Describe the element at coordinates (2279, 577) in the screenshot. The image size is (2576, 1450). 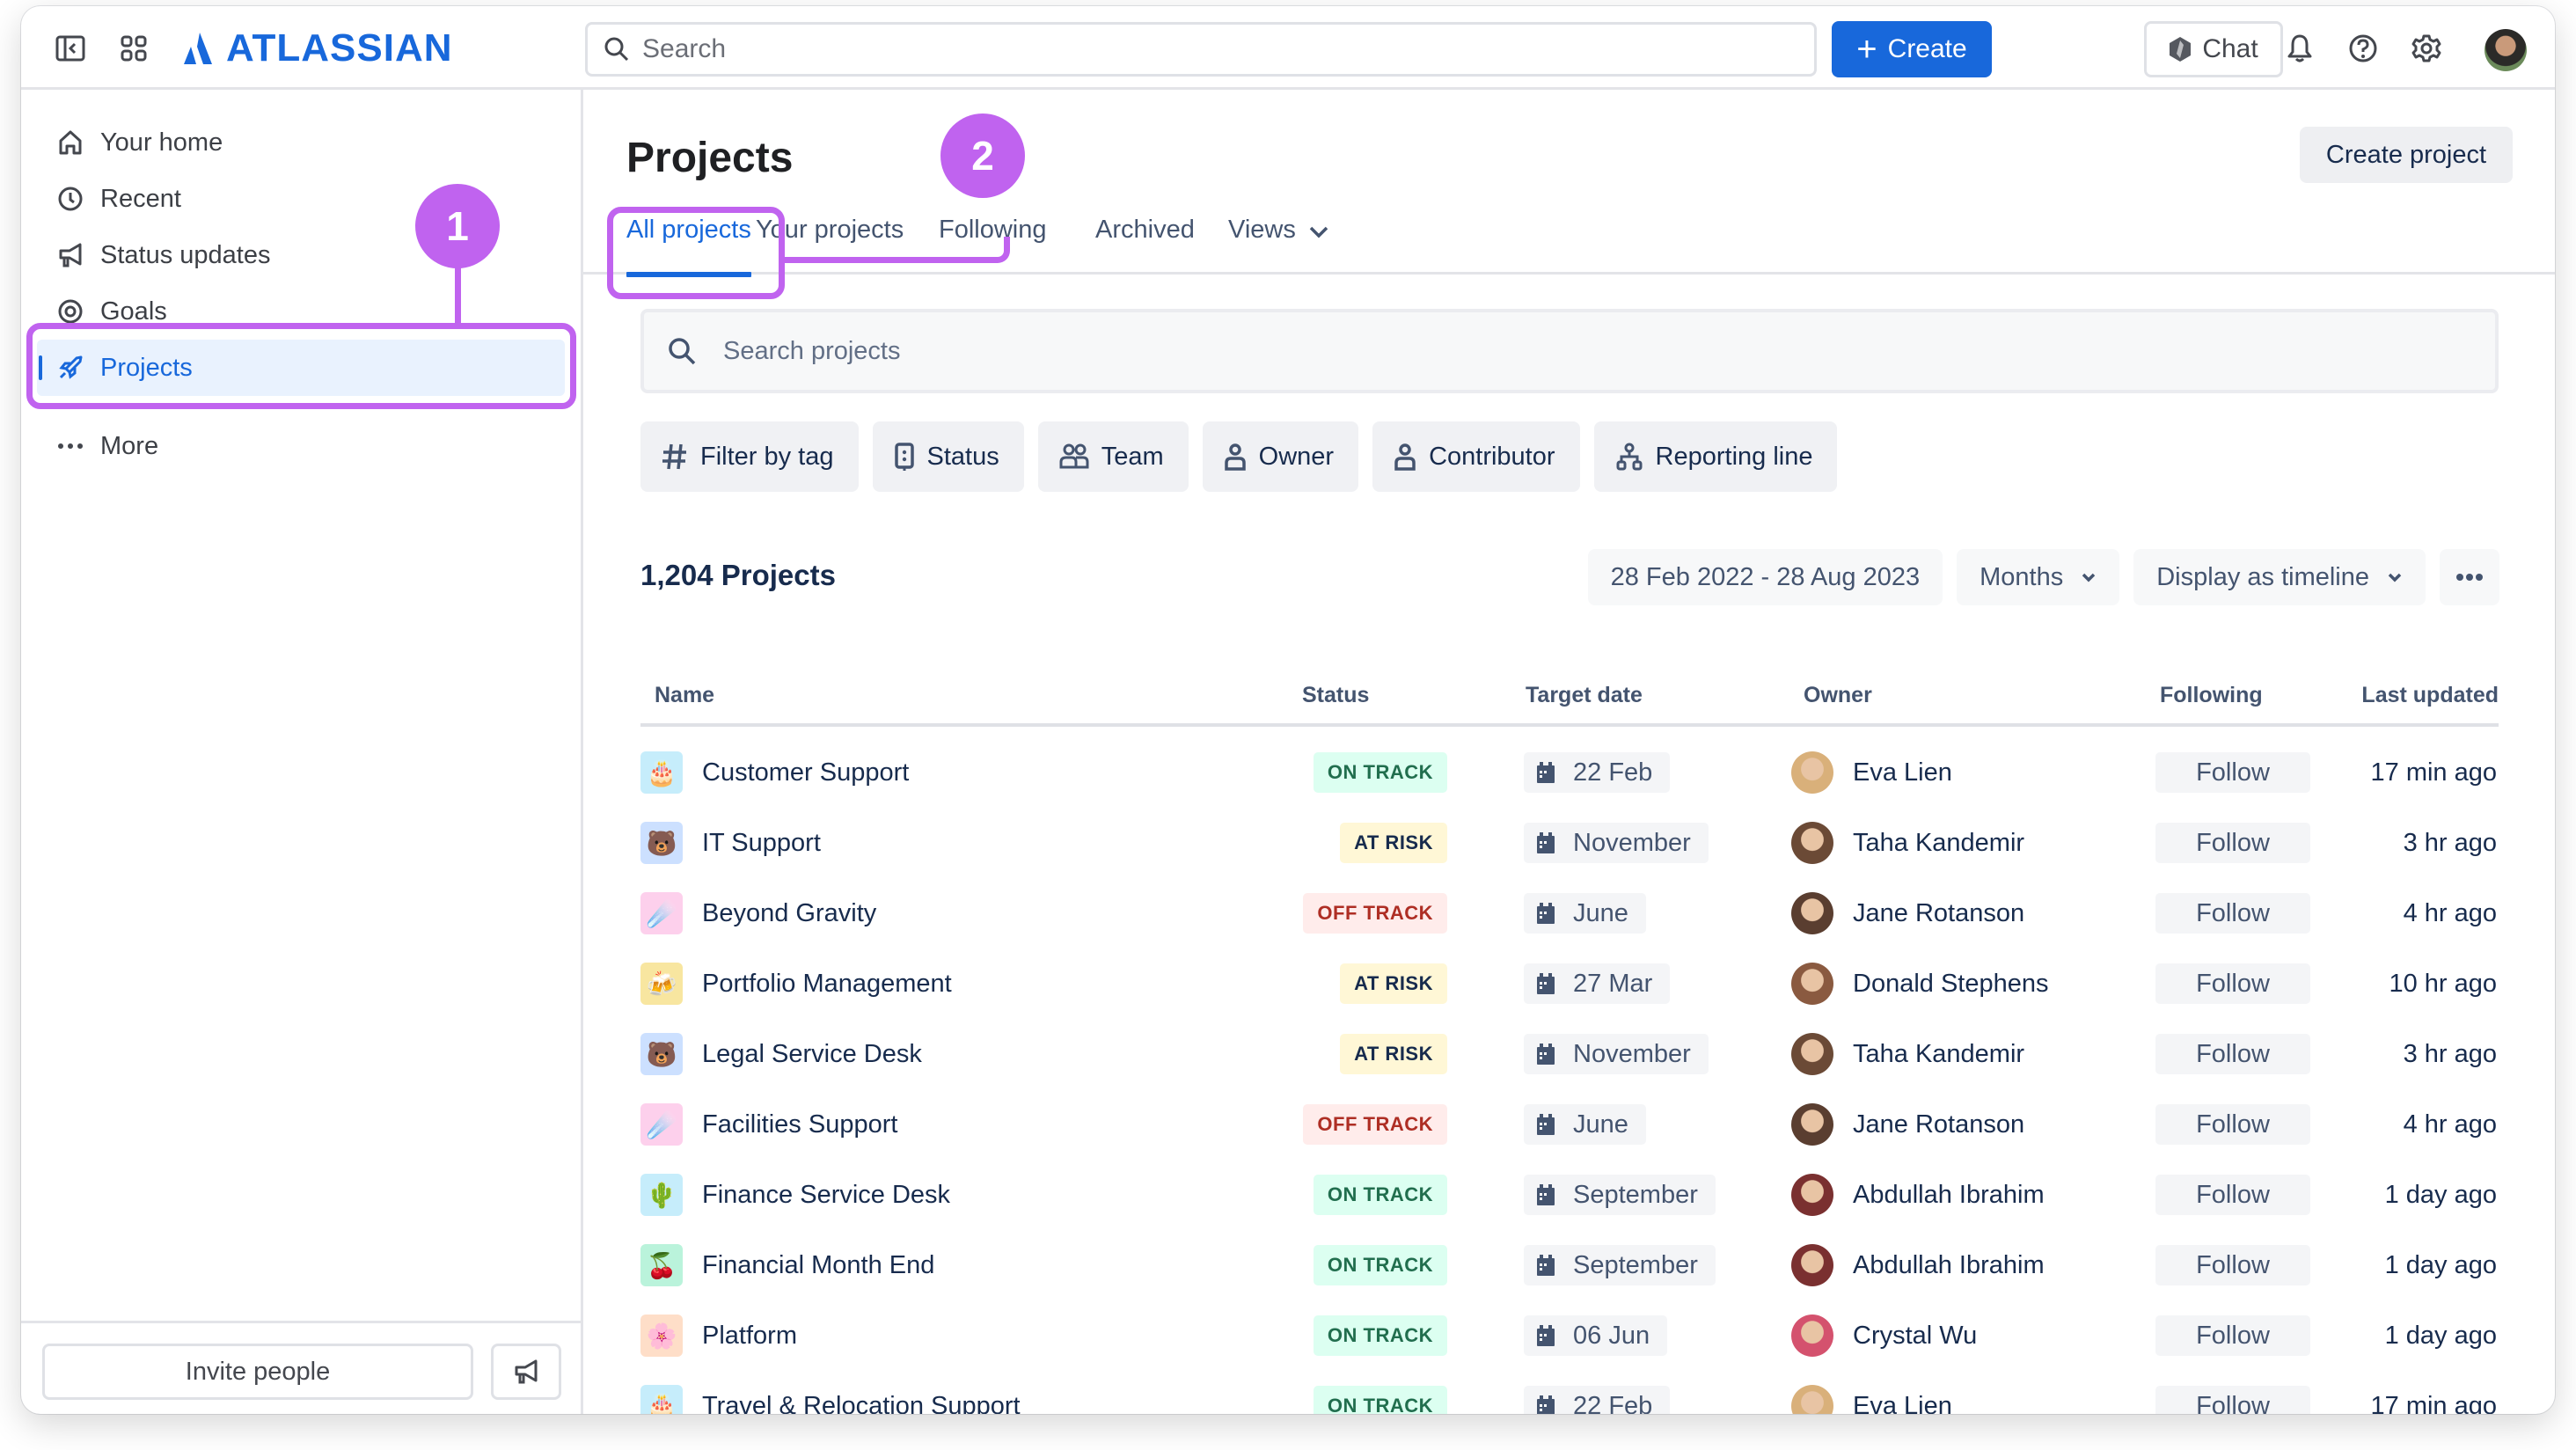
I see `display-mode-select: Display as timeline` at that location.